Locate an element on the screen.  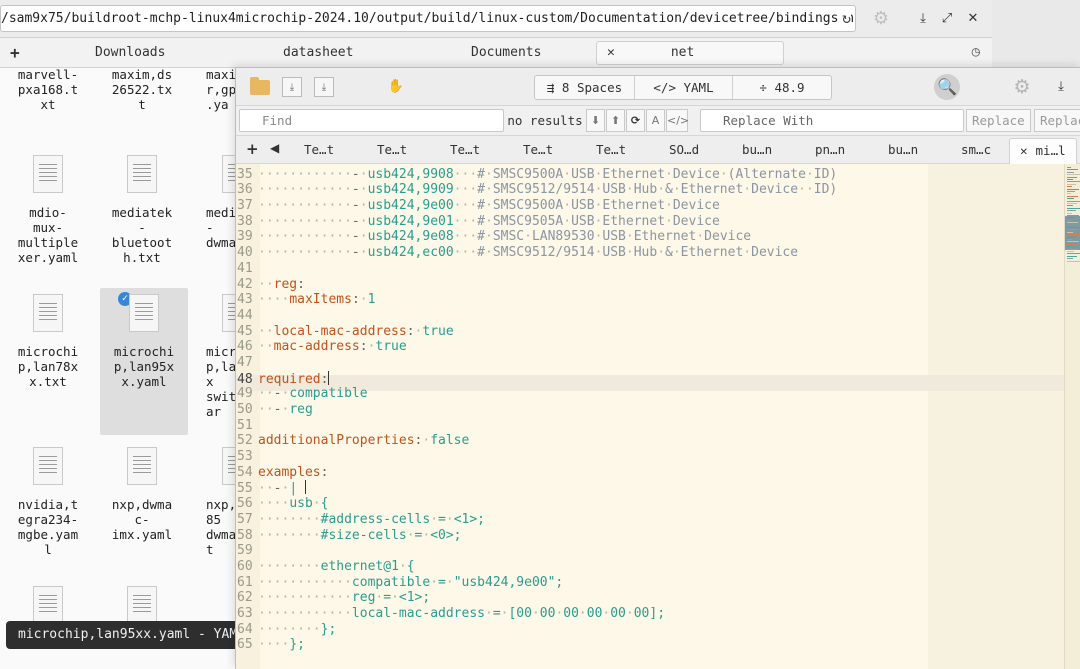
tab-documents: Documents is located at coordinates (506, 52).